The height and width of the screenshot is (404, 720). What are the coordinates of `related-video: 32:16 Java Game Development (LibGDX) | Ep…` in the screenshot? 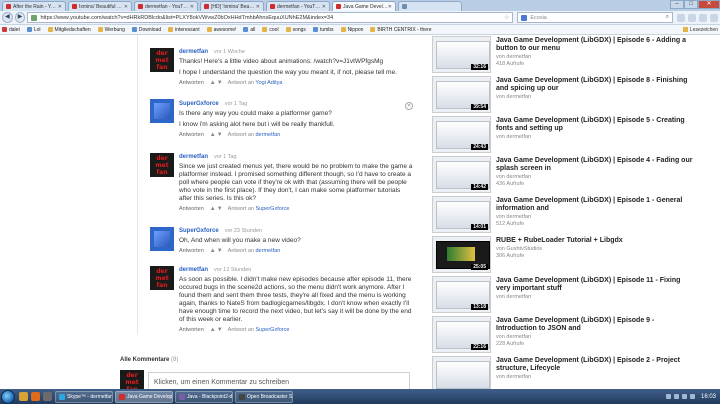 It's located at (567, 55).